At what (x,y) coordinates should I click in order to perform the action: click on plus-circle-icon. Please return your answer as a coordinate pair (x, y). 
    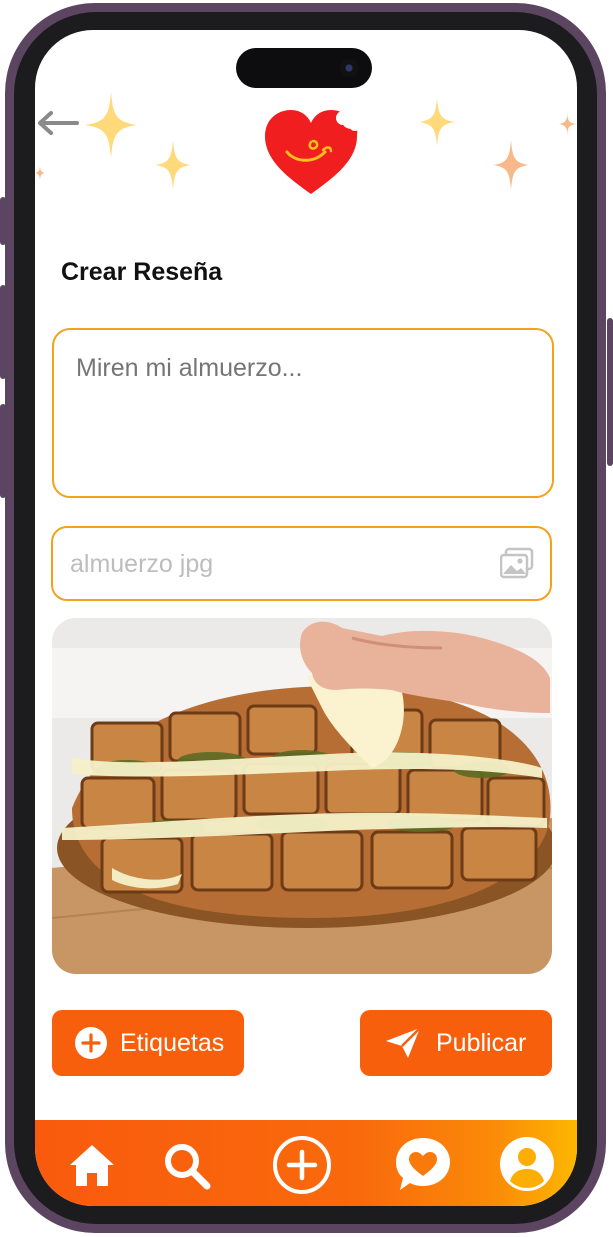
    Looking at the image, I should click on (91, 1043).